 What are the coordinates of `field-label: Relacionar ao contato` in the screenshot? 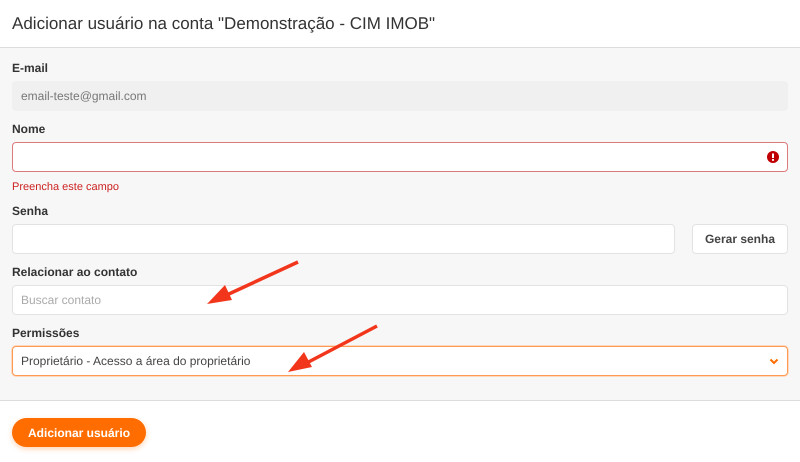 It's located at (75, 272).